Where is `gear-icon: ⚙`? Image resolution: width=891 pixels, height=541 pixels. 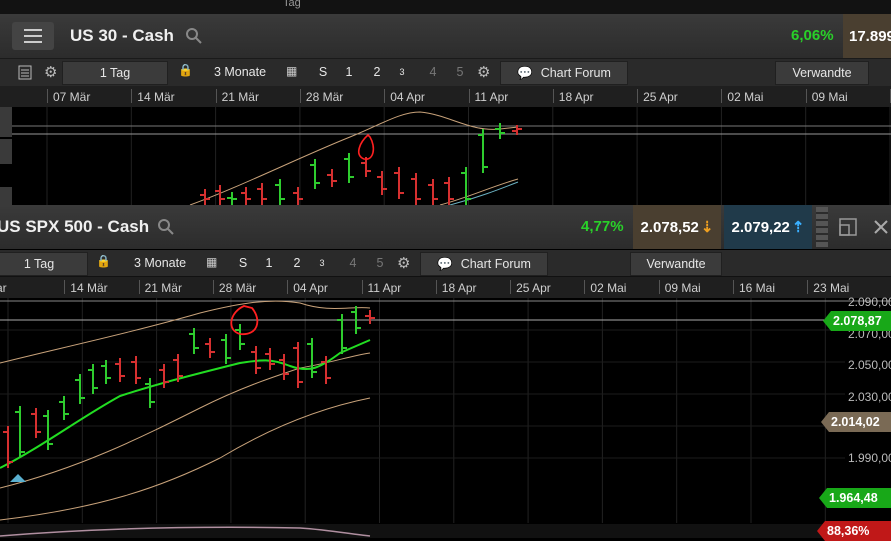 gear-icon: ⚙ is located at coordinates (50, 72).